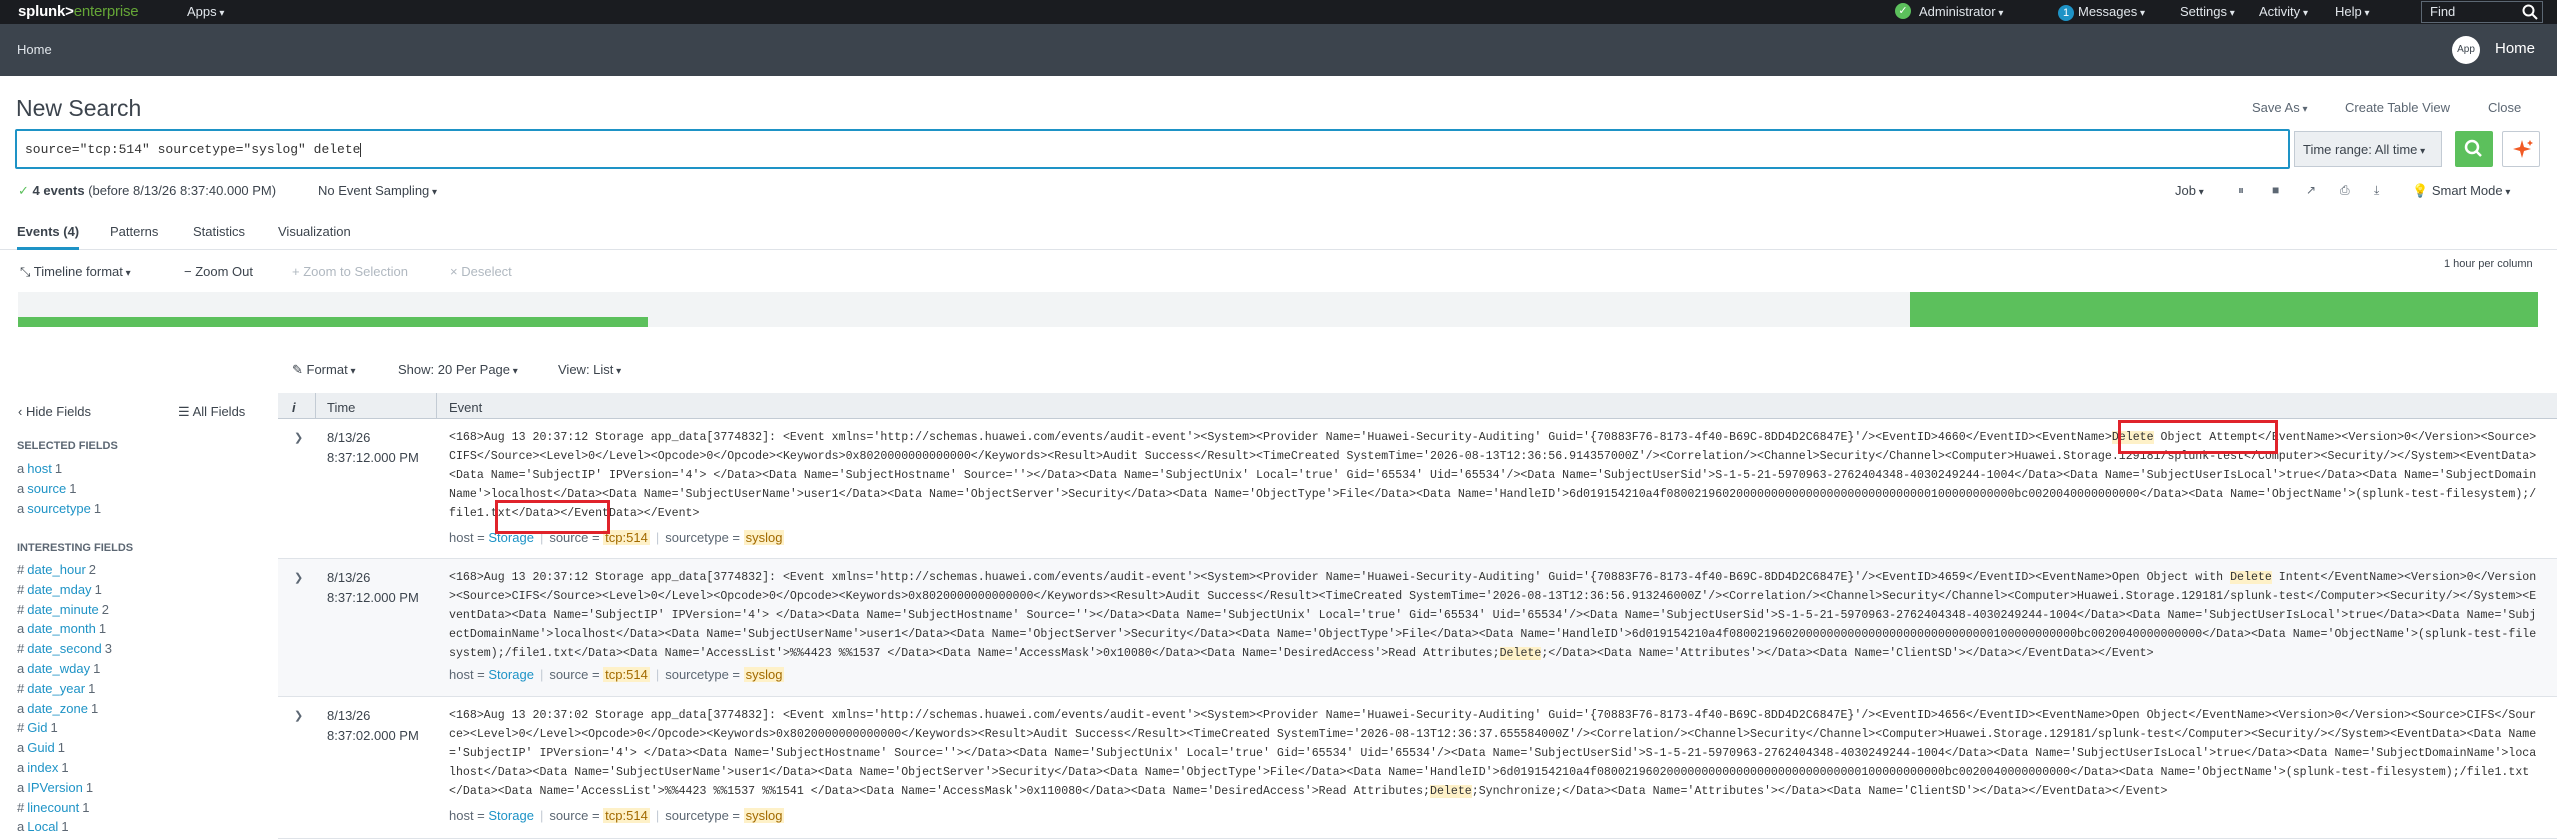  I want to click on create-table-view-button: Create Table View, so click(2397, 107).